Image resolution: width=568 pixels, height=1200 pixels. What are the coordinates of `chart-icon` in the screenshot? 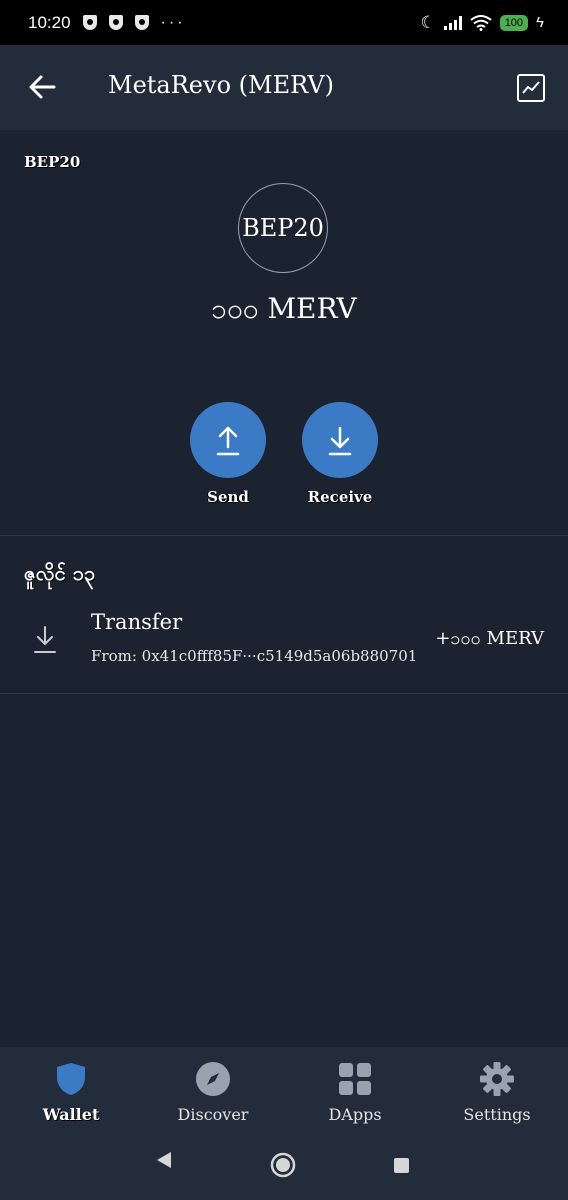 It's located at (531, 88).